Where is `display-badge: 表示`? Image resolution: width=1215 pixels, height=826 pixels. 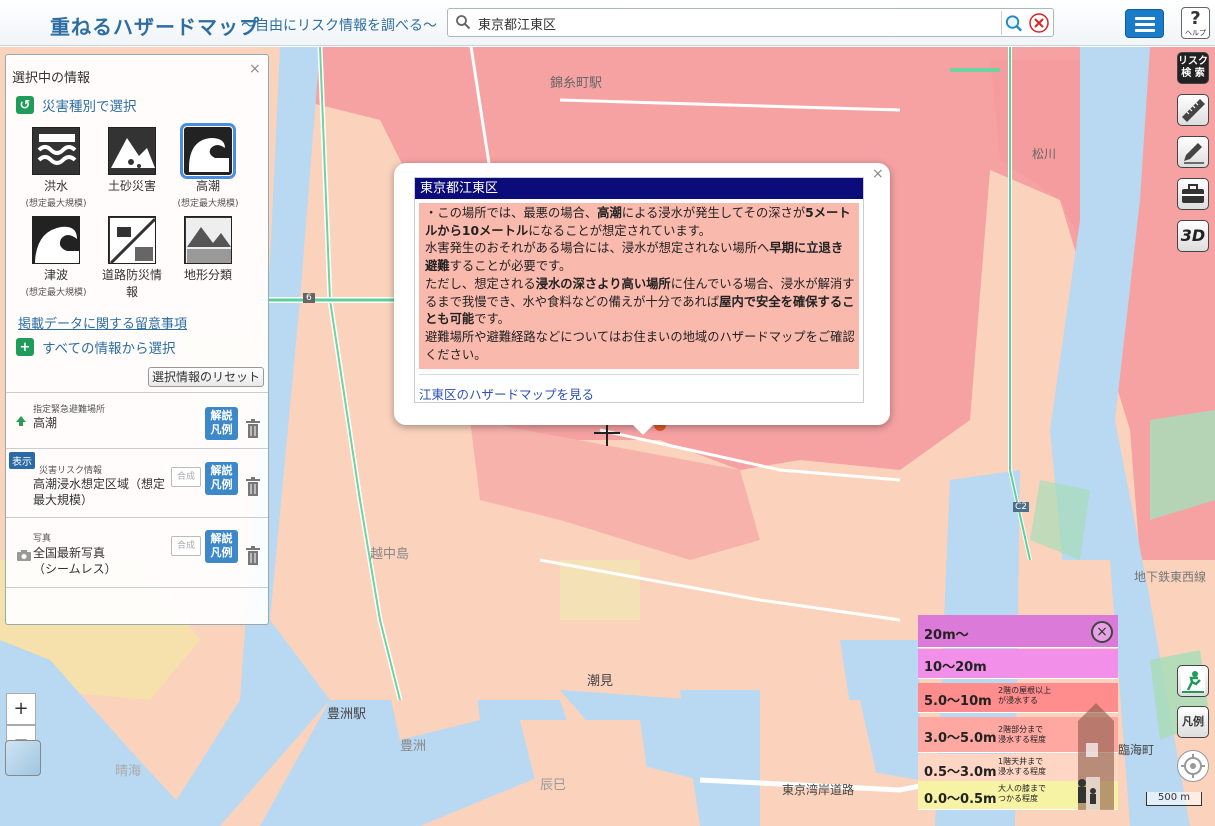 display-badge: 表示 is located at coordinates (22, 460).